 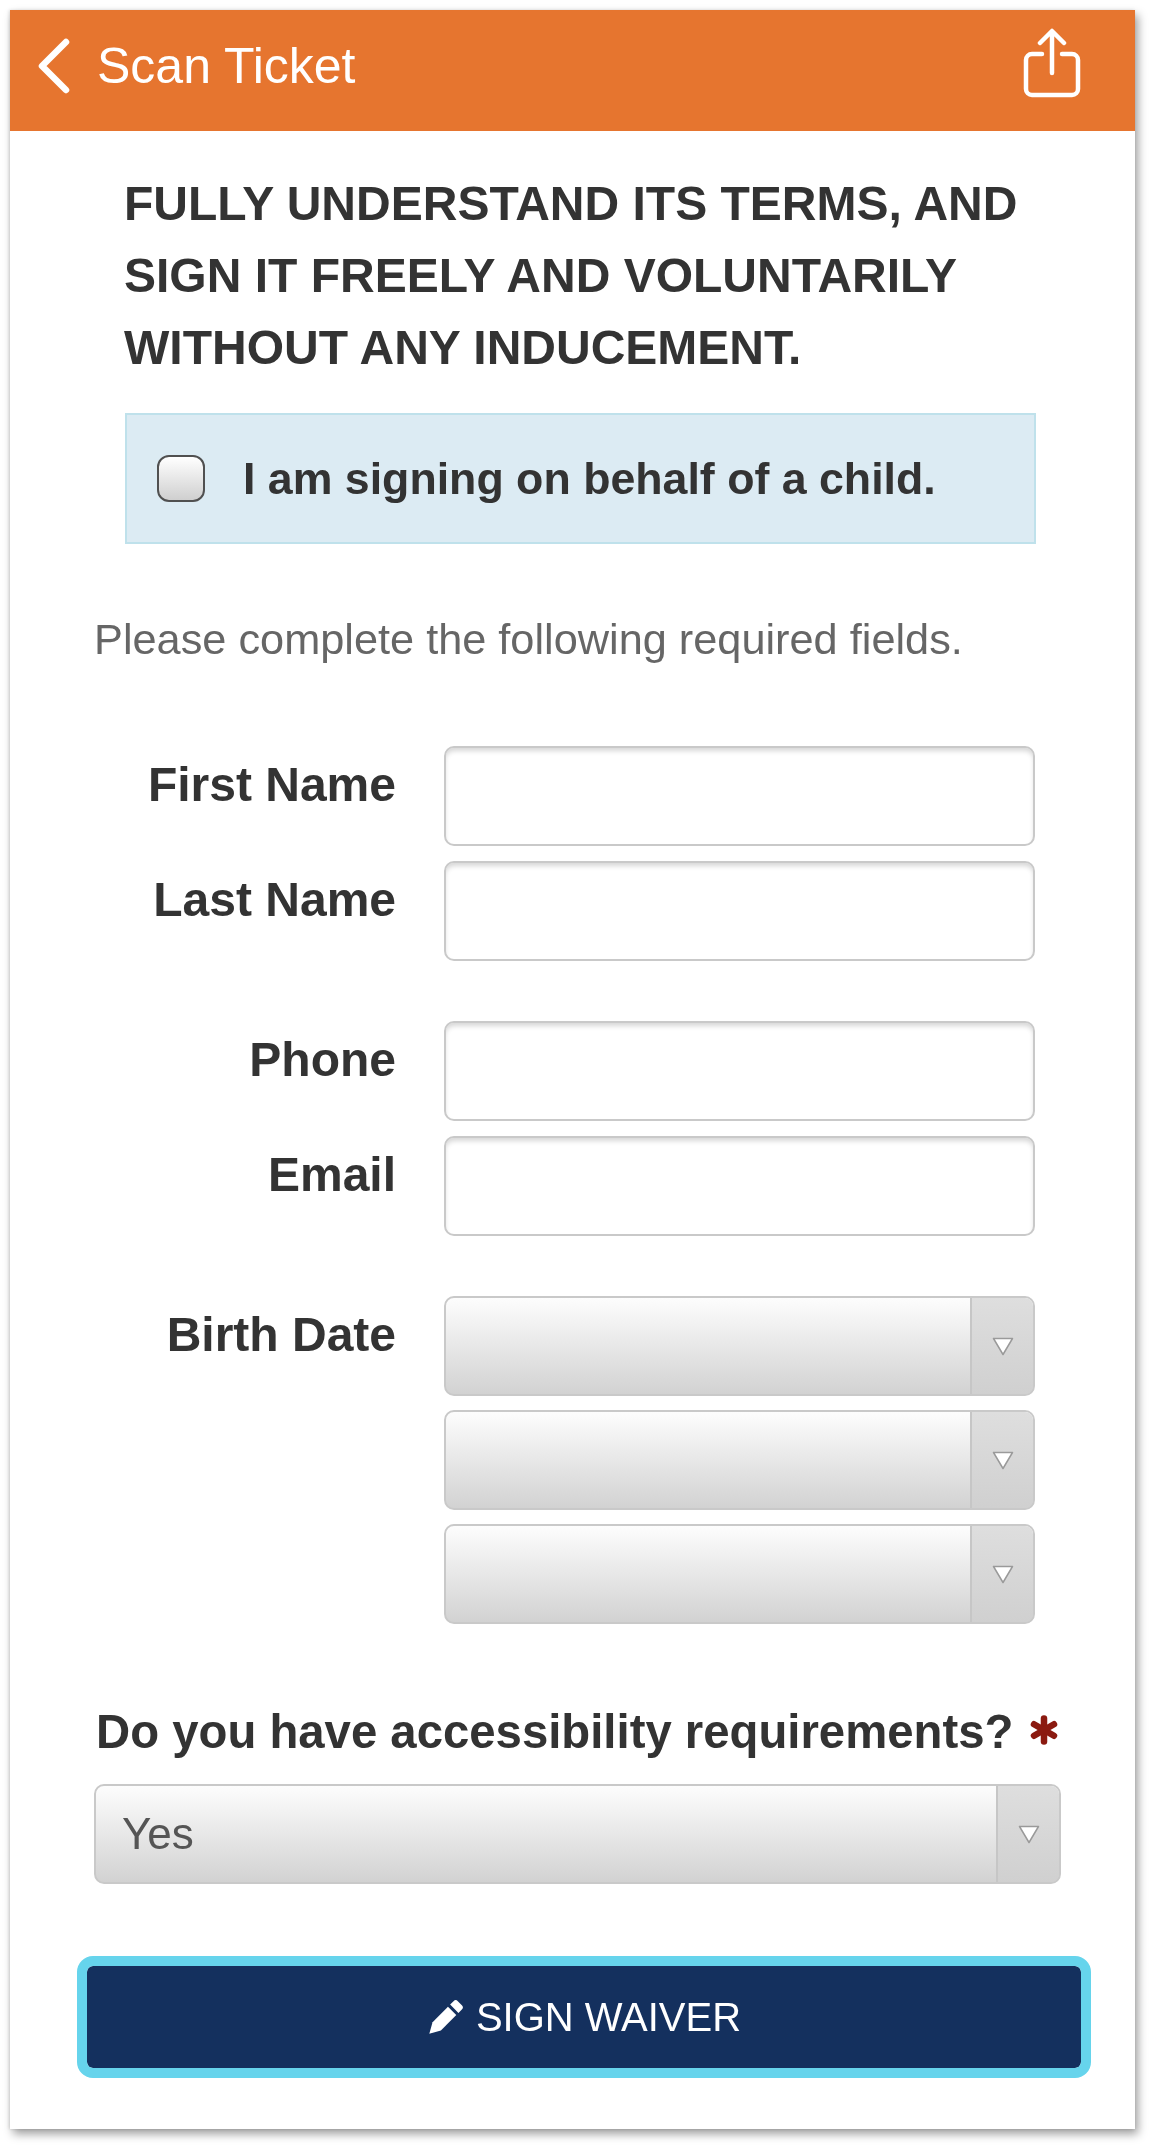 I want to click on question-label: Do you have accessibility requirements?, so click(x=555, y=1732).